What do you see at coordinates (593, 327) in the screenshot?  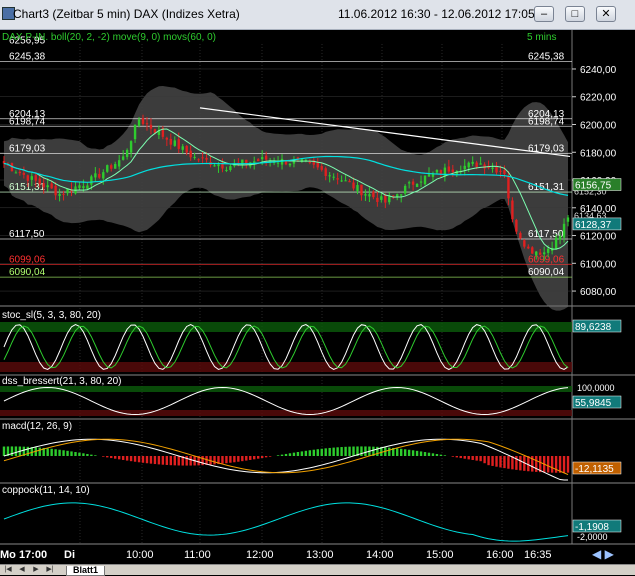 I see `indicator-value: 89,6238` at bounding box center [593, 327].